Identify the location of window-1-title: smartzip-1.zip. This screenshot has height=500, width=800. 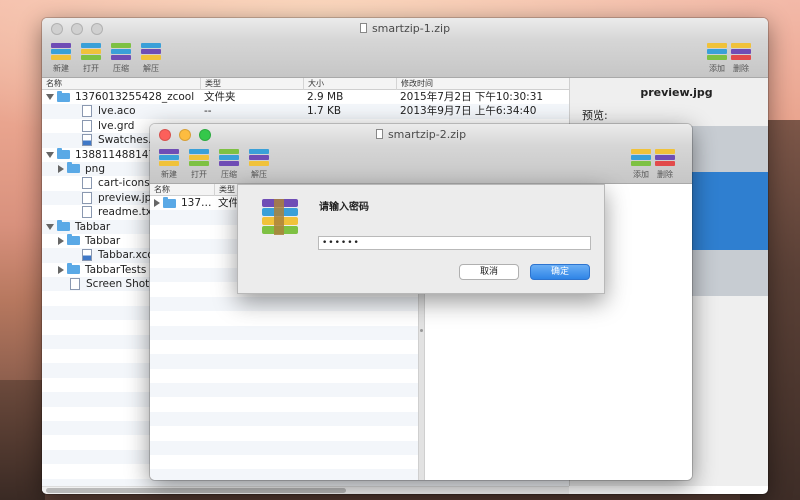
(411, 28).